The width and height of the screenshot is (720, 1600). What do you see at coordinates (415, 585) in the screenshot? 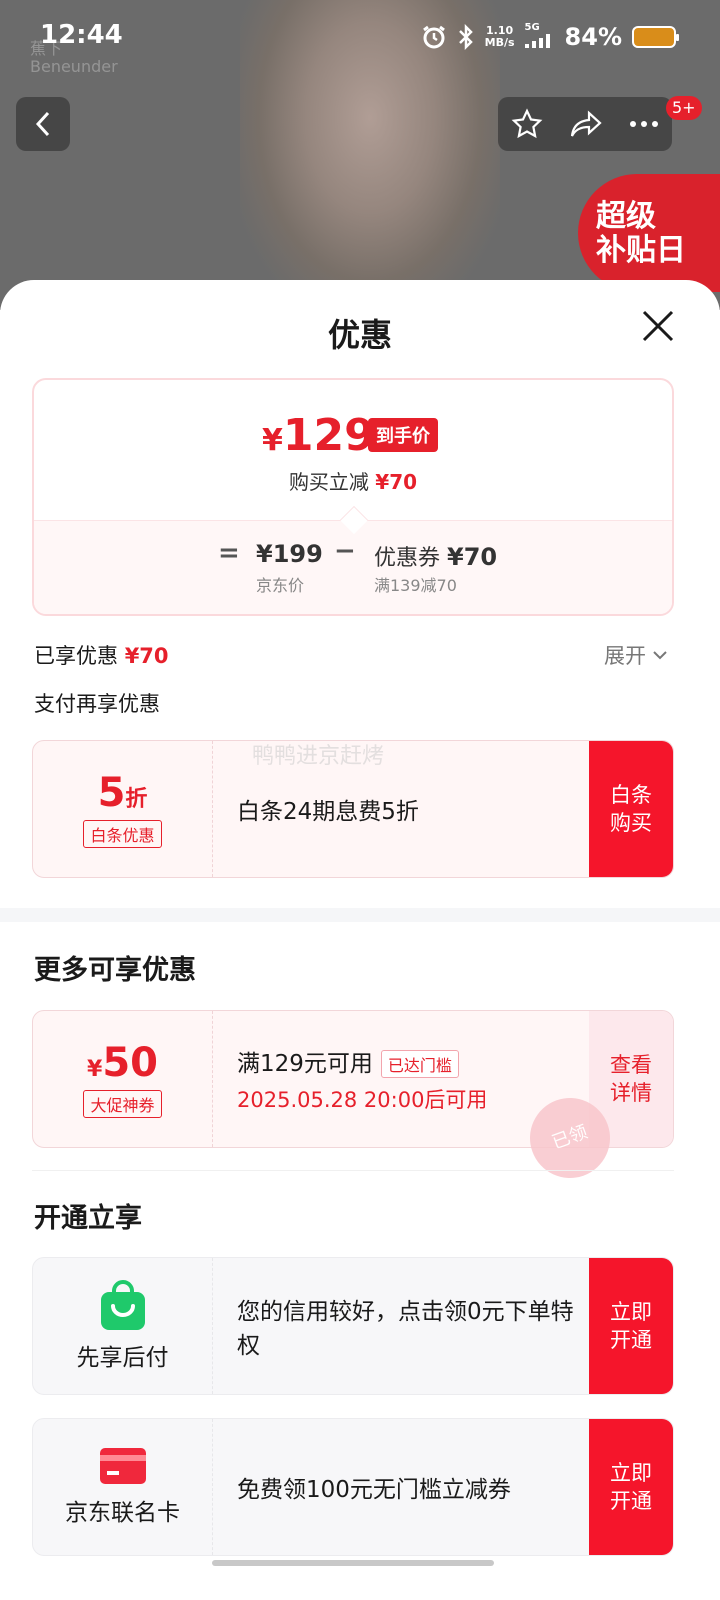
I see `coupon-condition: 满139减70` at bounding box center [415, 585].